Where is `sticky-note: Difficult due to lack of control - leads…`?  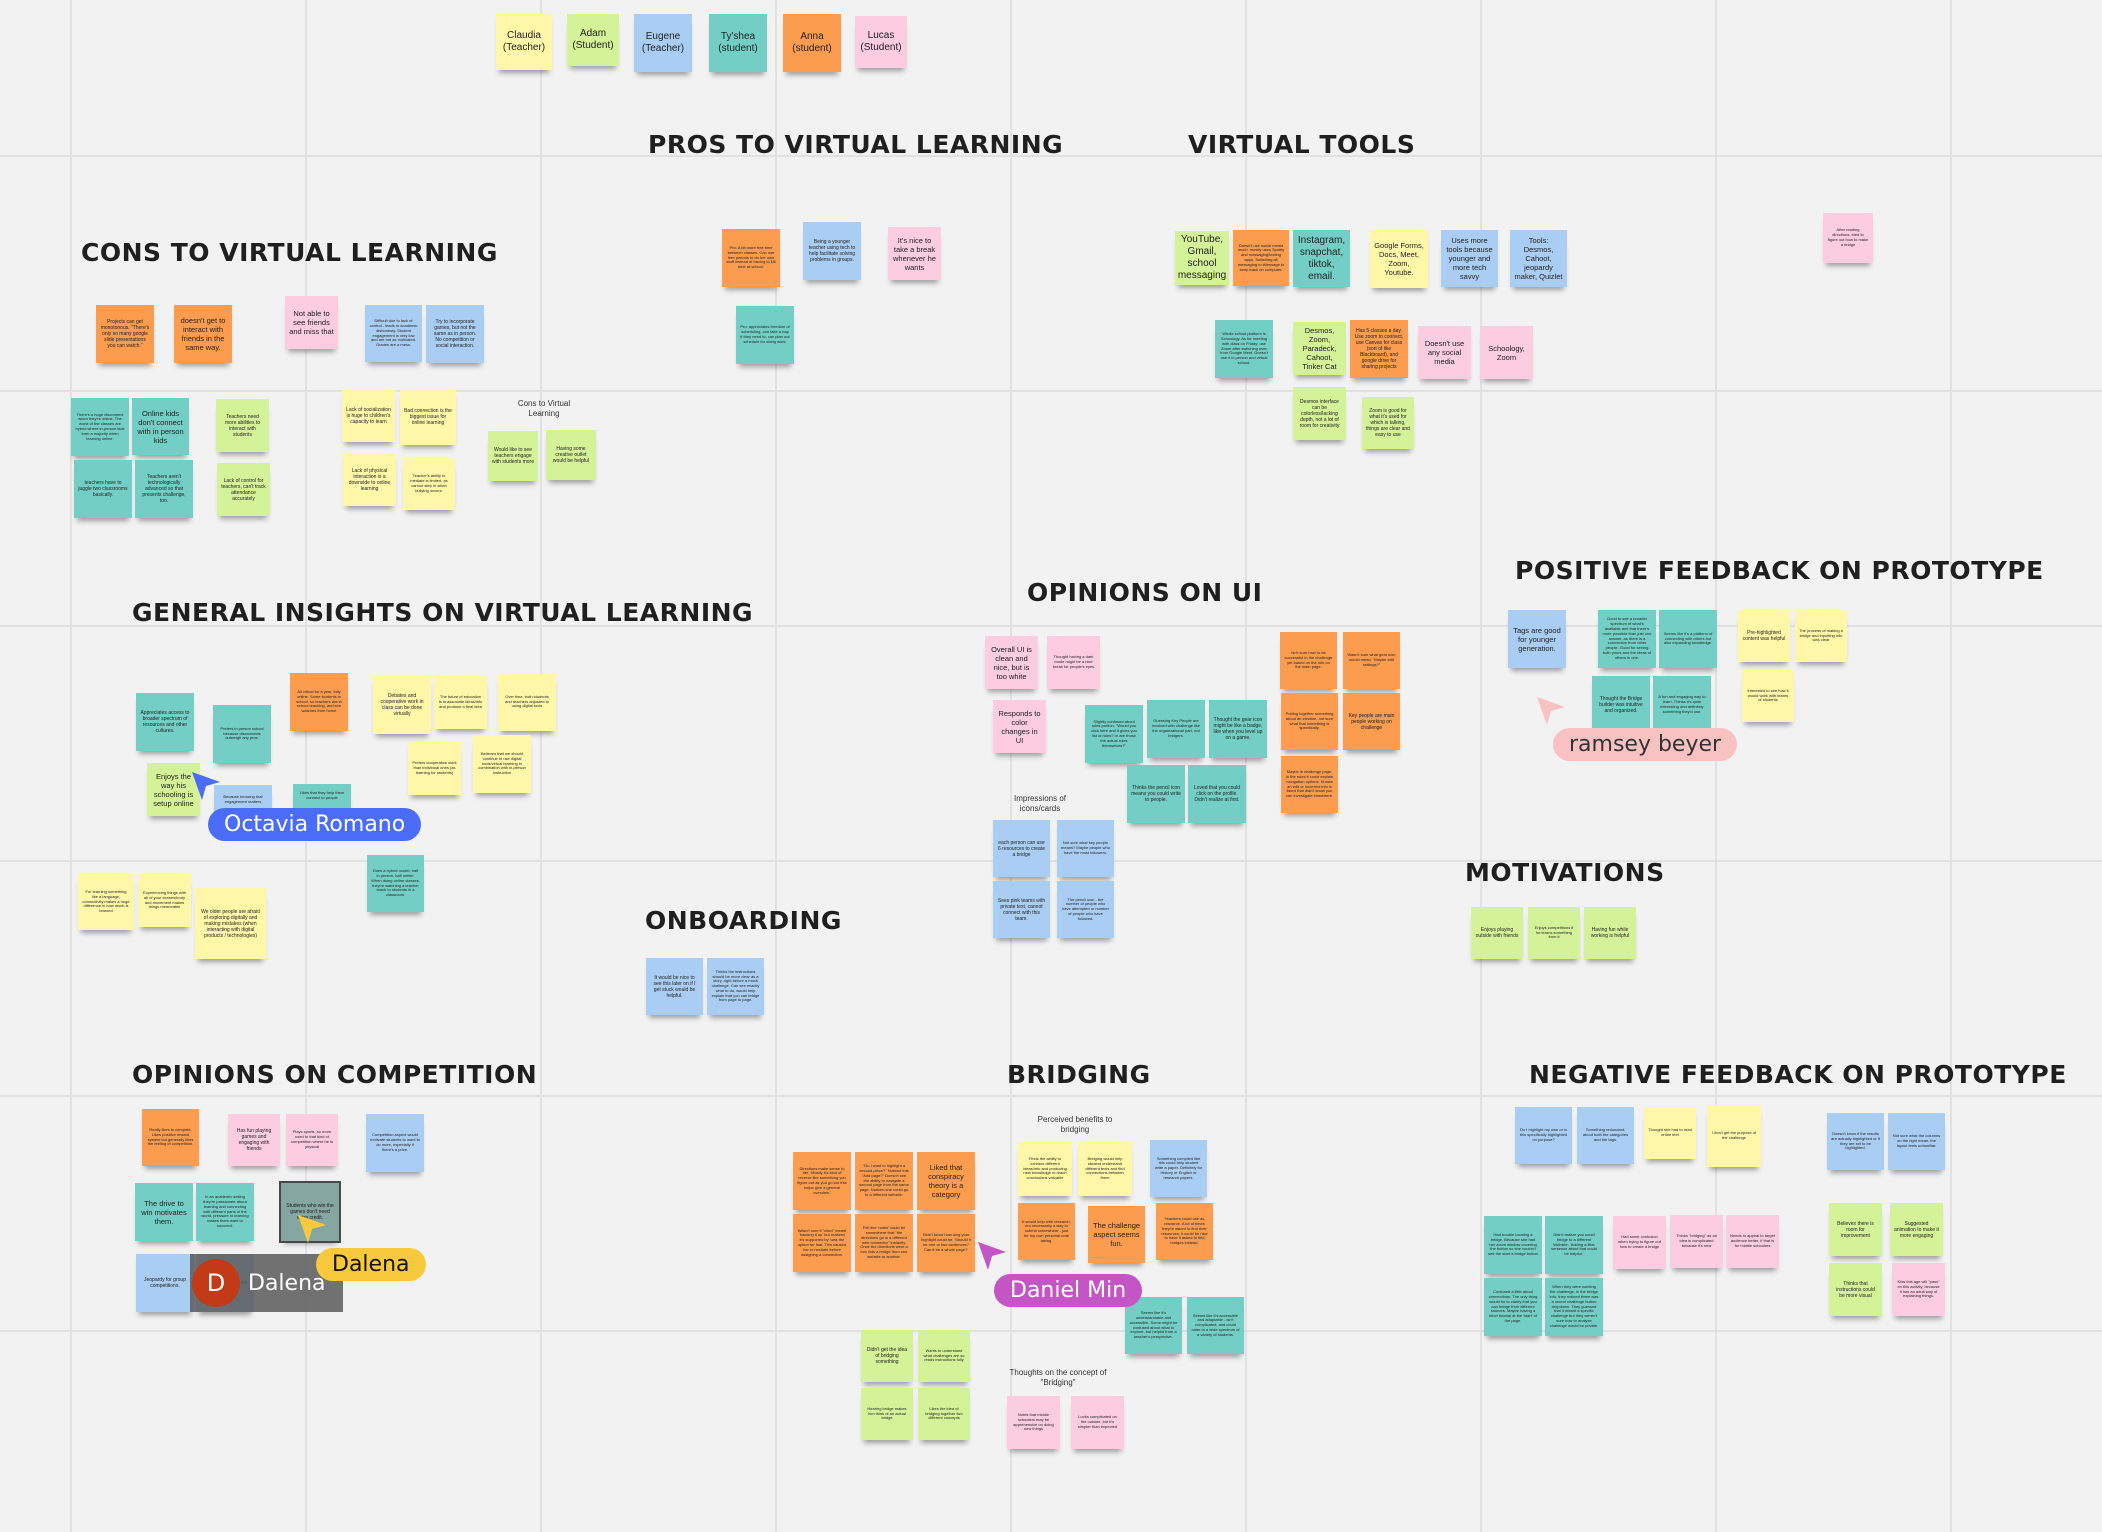 sticky-note: Difficult due to lack of control - leads… is located at coordinates (393, 333).